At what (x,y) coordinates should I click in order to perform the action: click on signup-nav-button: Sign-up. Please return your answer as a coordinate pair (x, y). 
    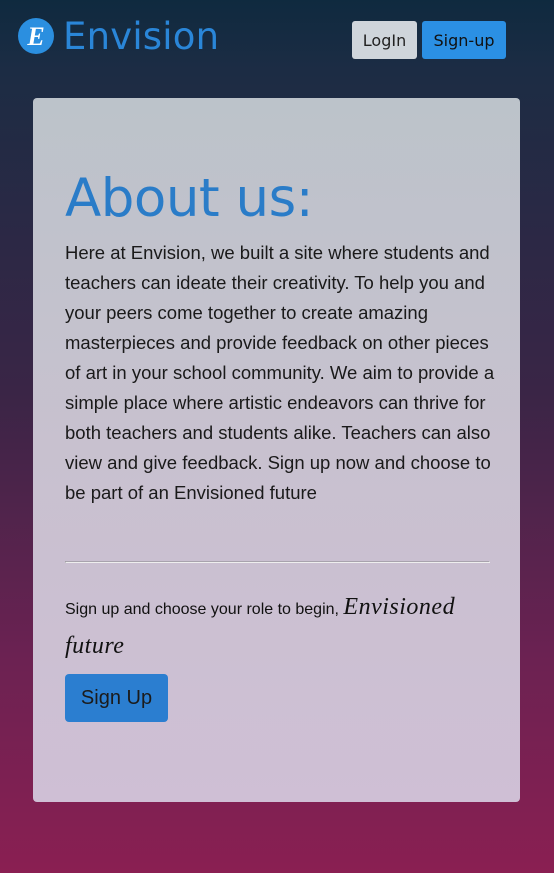
    Looking at the image, I should click on (464, 40).